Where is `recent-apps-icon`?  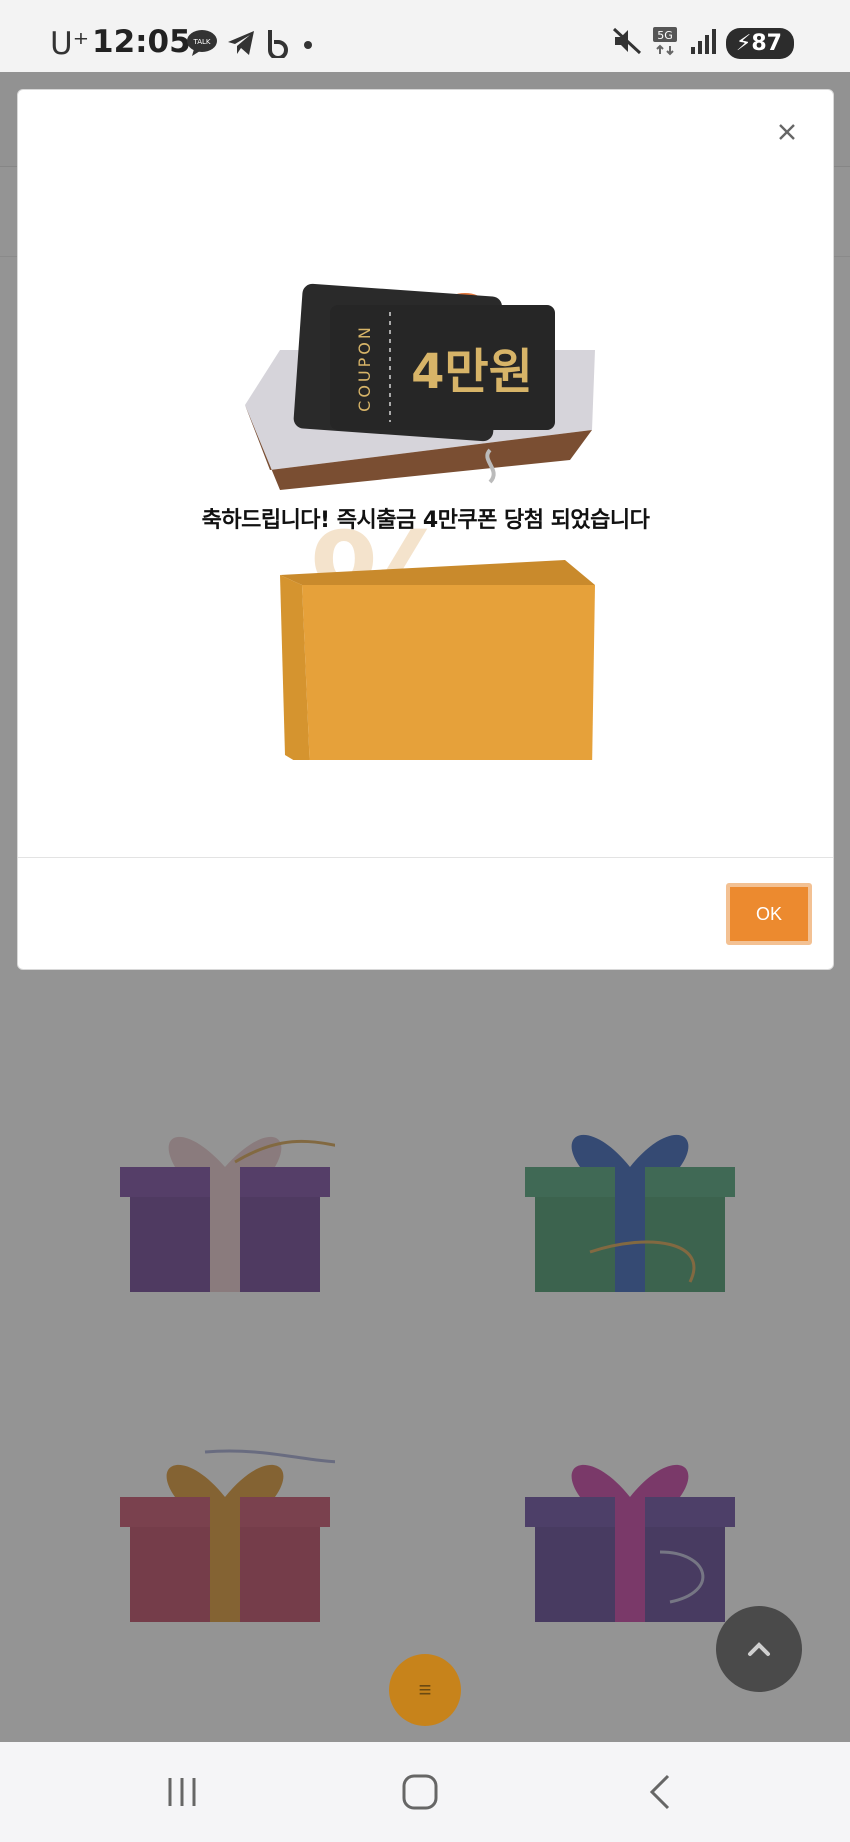
recent-apps-icon is located at coordinates (182, 1792).